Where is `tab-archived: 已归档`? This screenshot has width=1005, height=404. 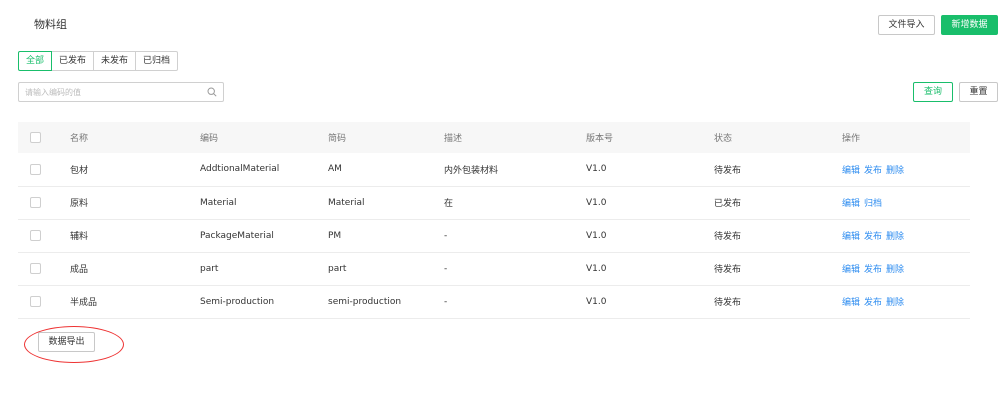 tab-archived: 已归档 is located at coordinates (157, 61).